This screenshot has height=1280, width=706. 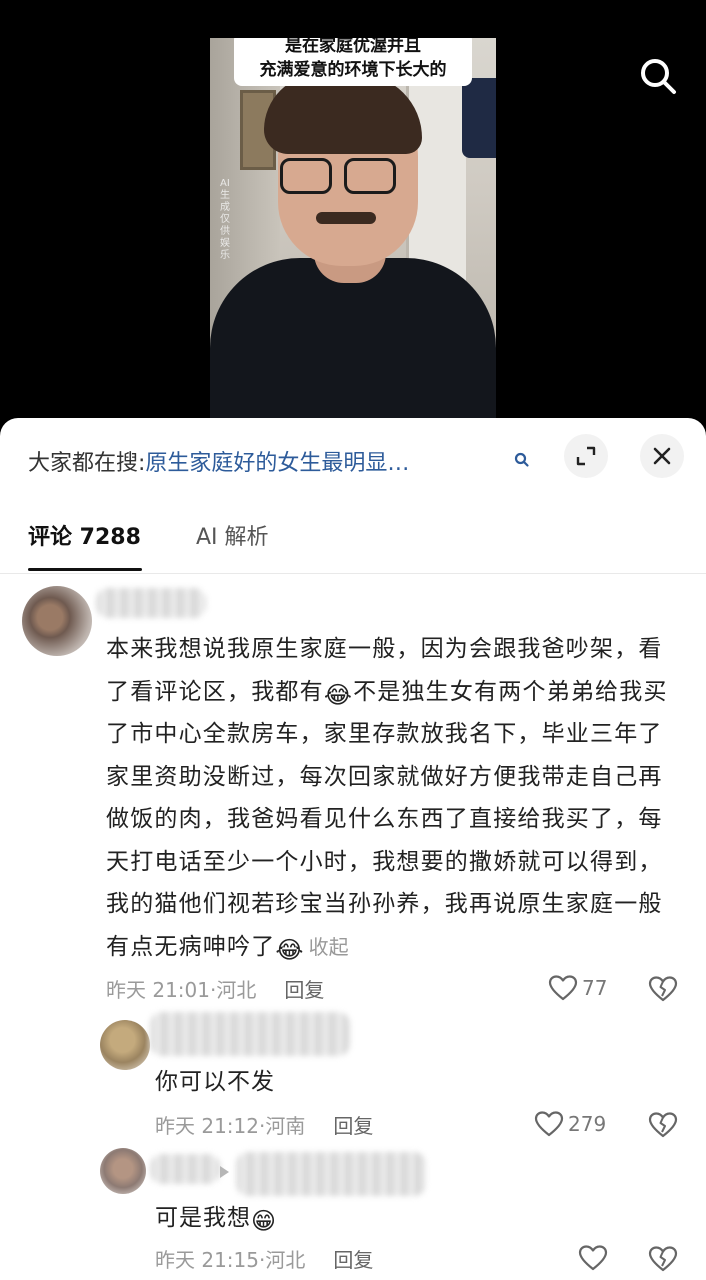 What do you see at coordinates (230, 1260) in the screenshot?
I see `reply-time-location: 昨天 21:15·河北` at bounding box center [230, 1260].